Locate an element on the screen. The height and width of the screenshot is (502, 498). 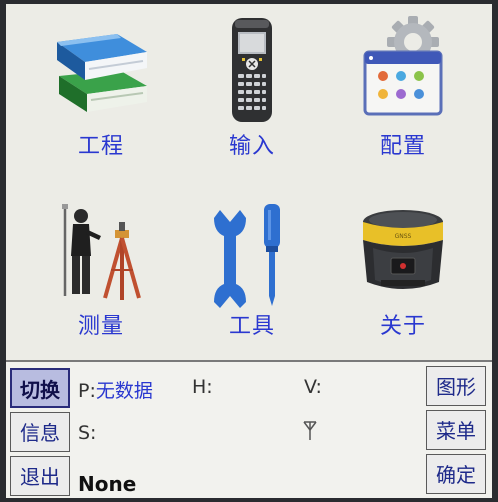
menu-item-label: 输入 is located at coordinates (251, 146).